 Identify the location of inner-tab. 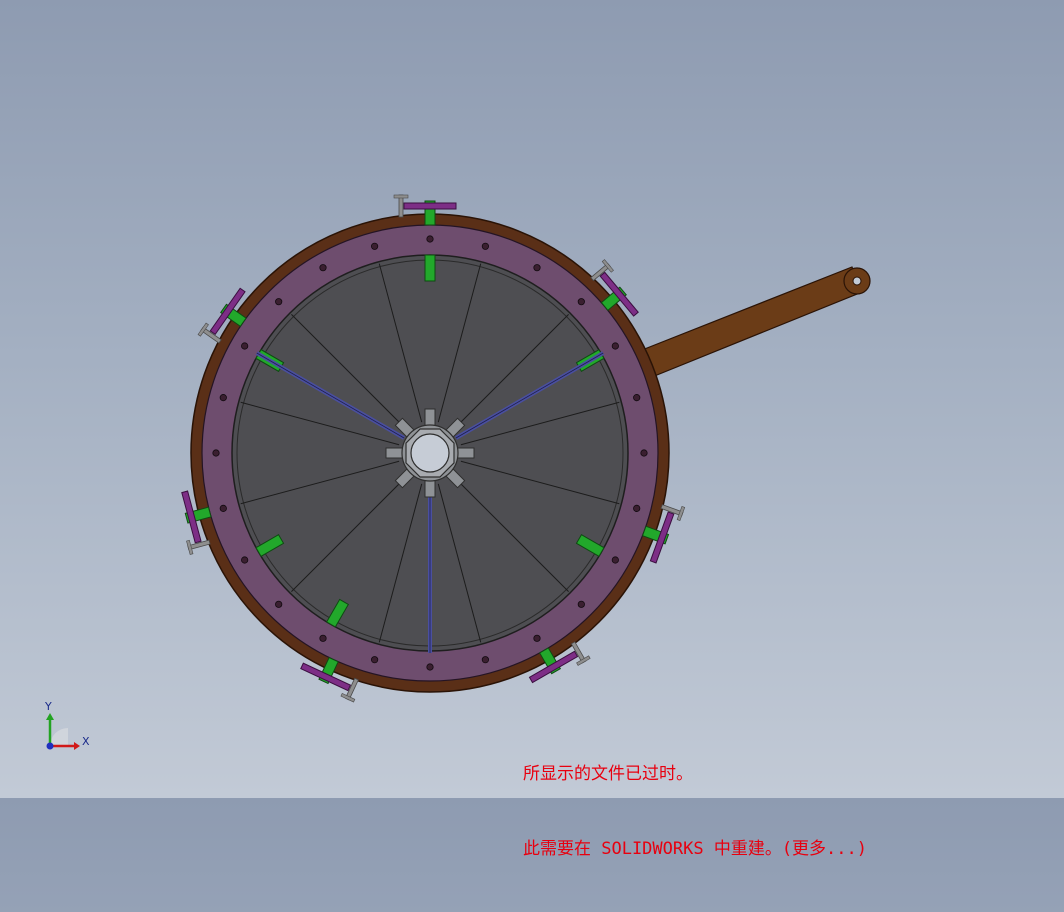
(430, 268).